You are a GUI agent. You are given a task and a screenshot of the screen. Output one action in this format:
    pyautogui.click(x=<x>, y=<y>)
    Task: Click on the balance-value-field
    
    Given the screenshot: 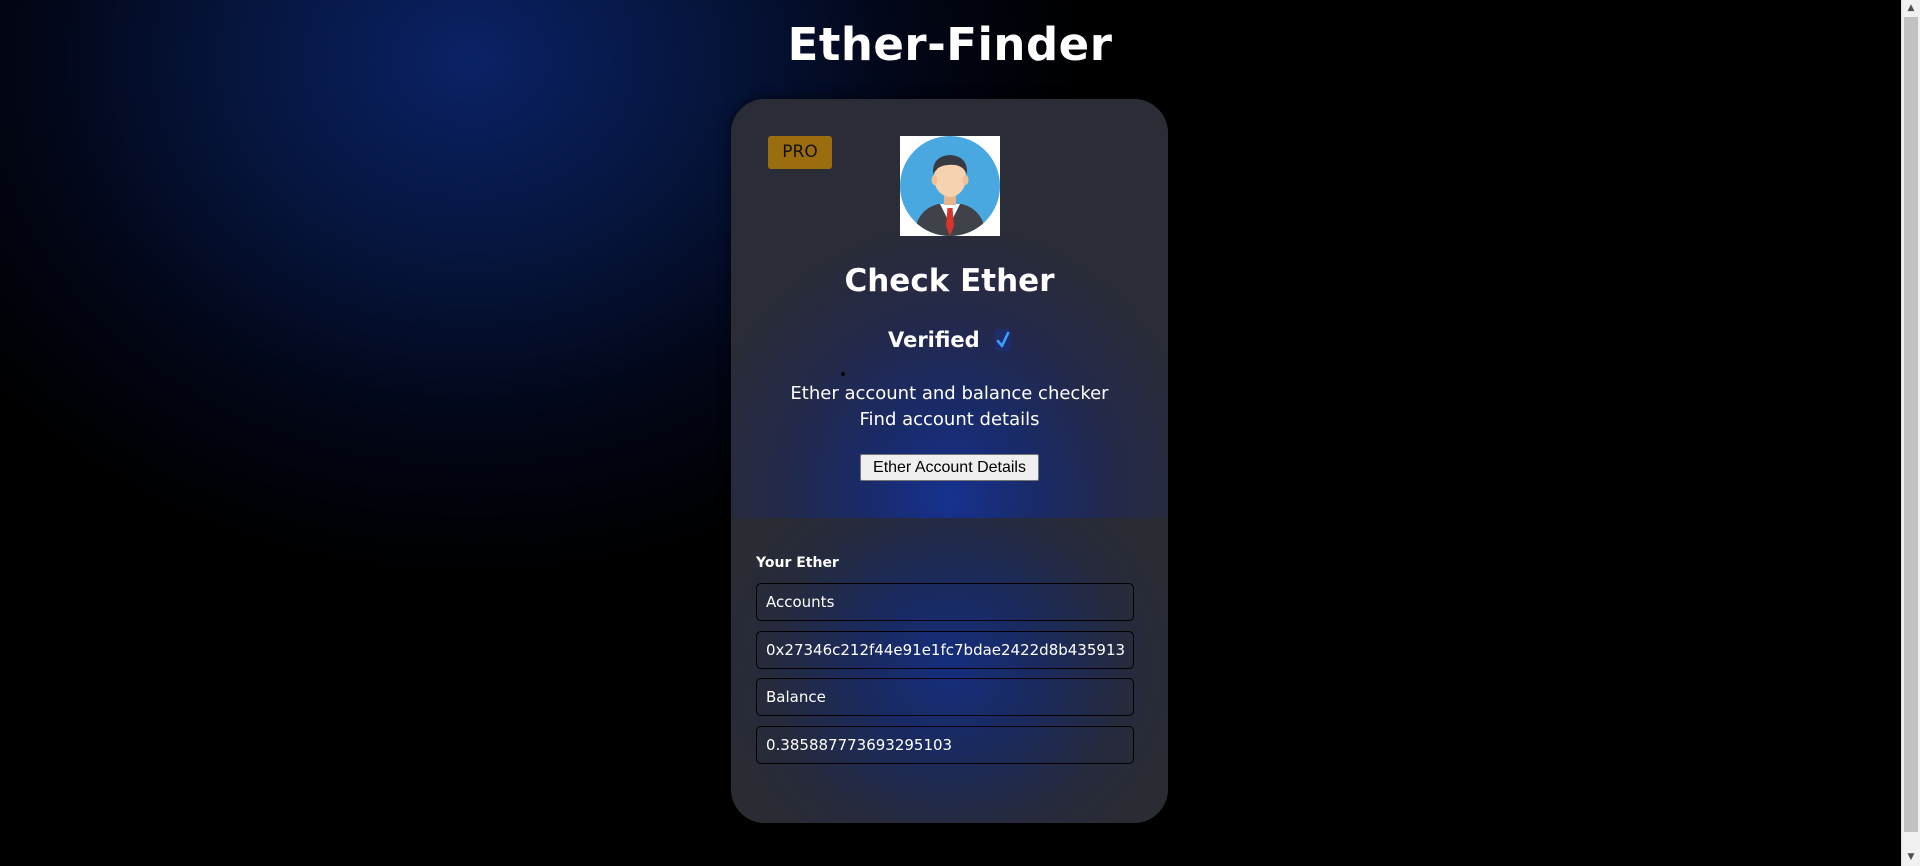 What is the action you would take?
    pyautogui.click(x=945, y=745)
    